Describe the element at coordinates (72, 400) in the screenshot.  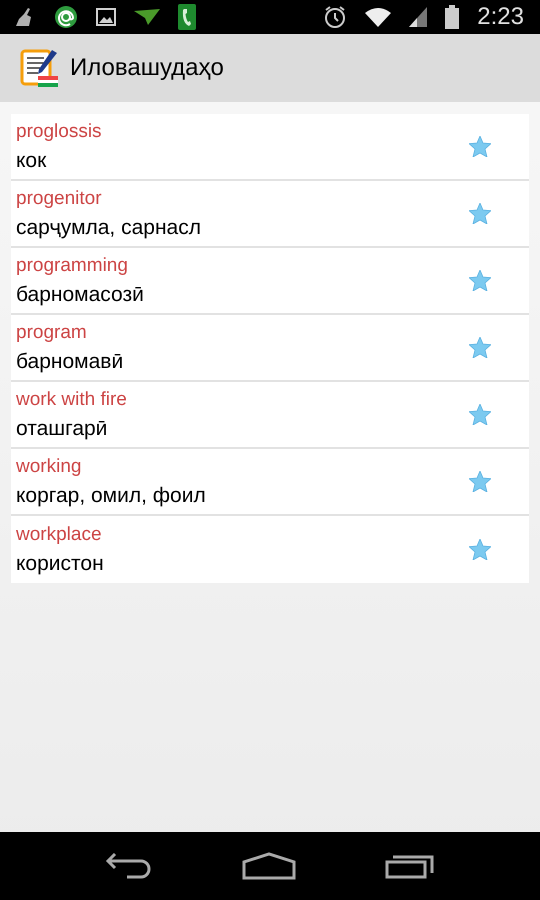
I see `english-word: work with fire` at that location.